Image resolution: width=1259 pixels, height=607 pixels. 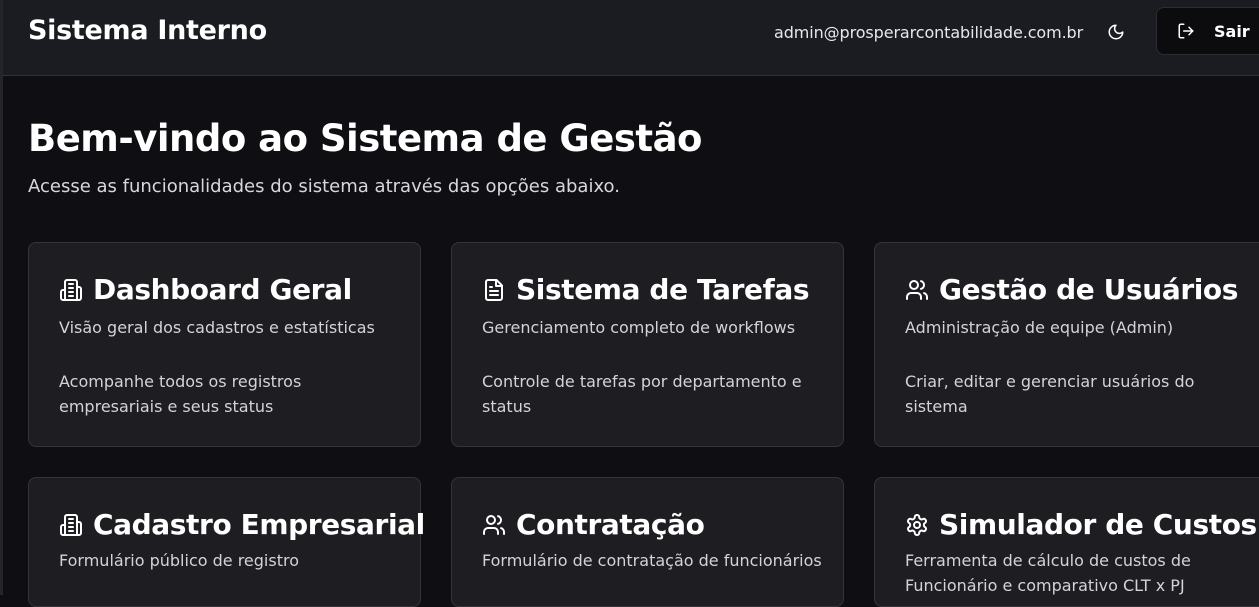 I want to click on gear-icon, so click(x=917, y=525).